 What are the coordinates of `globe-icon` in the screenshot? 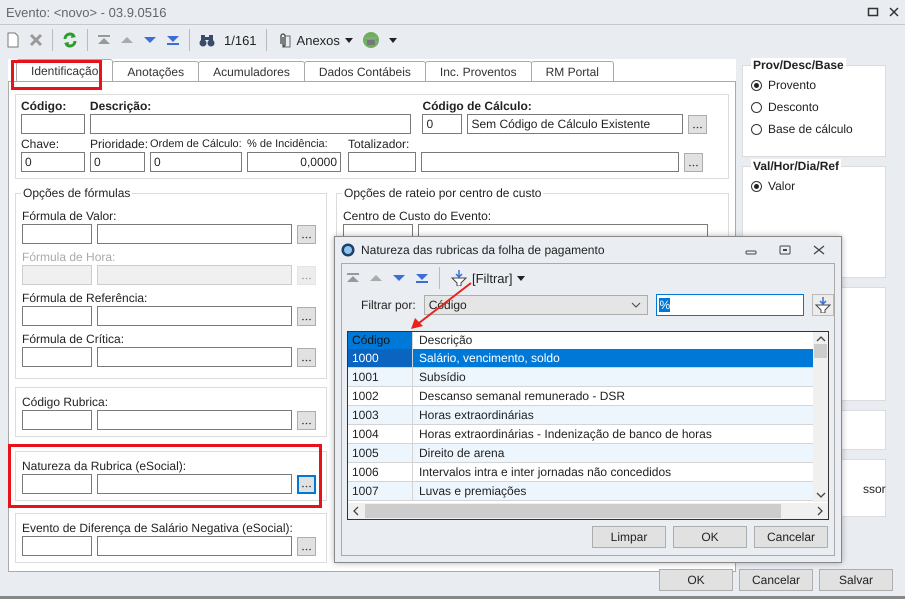 It's located at (371, 40).